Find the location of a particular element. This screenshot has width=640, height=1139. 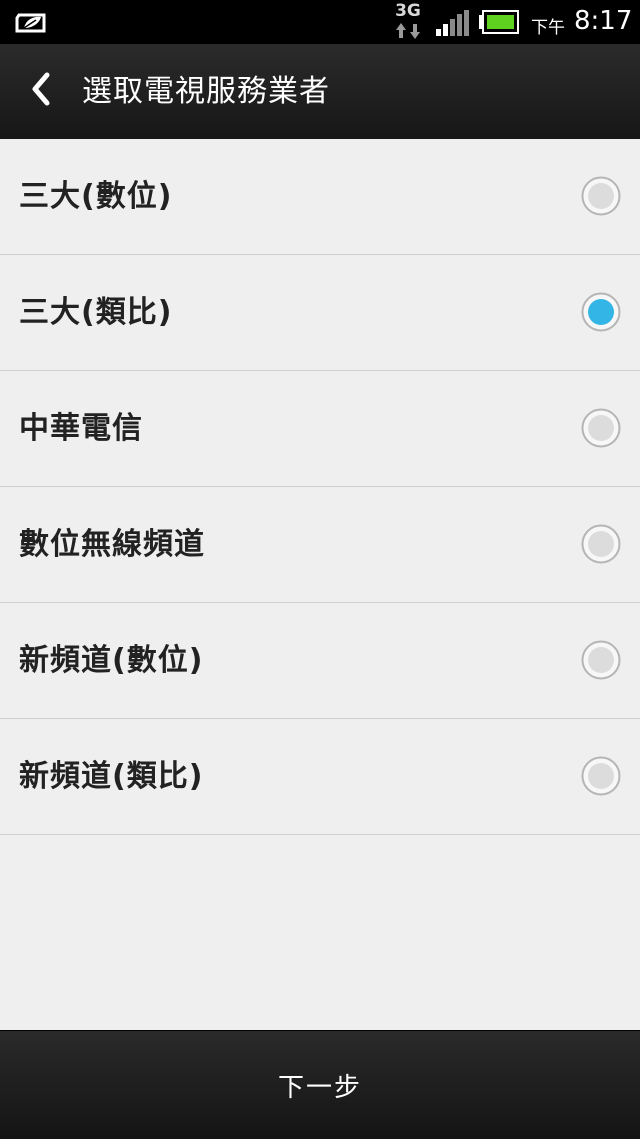

network-indicator: 3G is located at coordinates (408, 22).